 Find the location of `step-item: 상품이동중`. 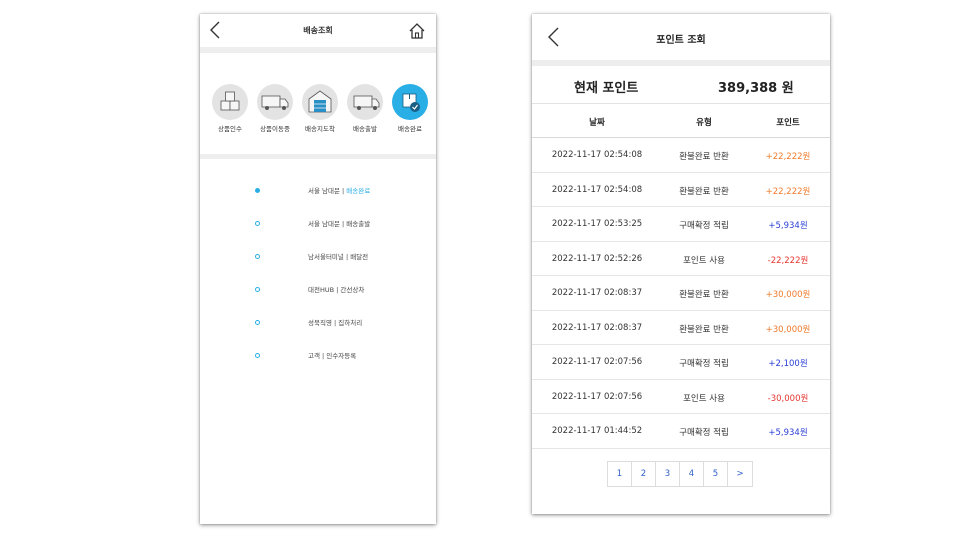

step-item: 상품이동중 is located at coordinates (275, 108).